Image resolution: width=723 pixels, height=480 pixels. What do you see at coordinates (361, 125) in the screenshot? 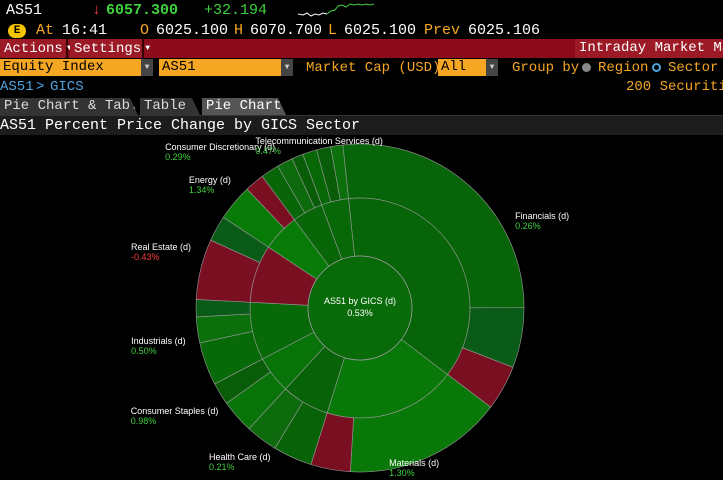
I see `chart-title-bar: AS51 Percent Price Change by GICS Sector` at bounding box center [361, 125].